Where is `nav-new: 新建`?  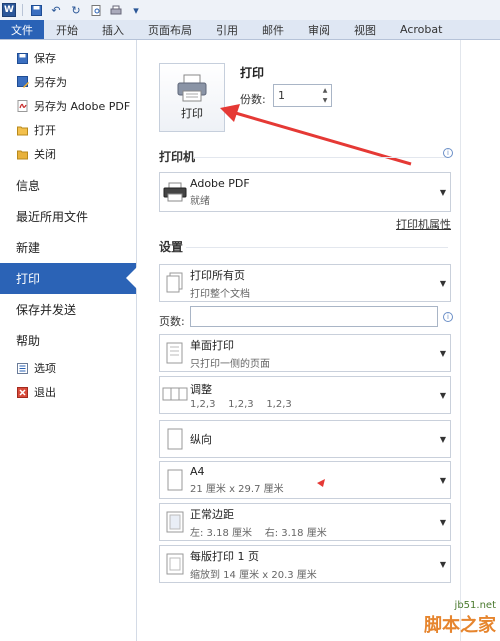 nav-new: 新建 is located at coordinates (68, 247).